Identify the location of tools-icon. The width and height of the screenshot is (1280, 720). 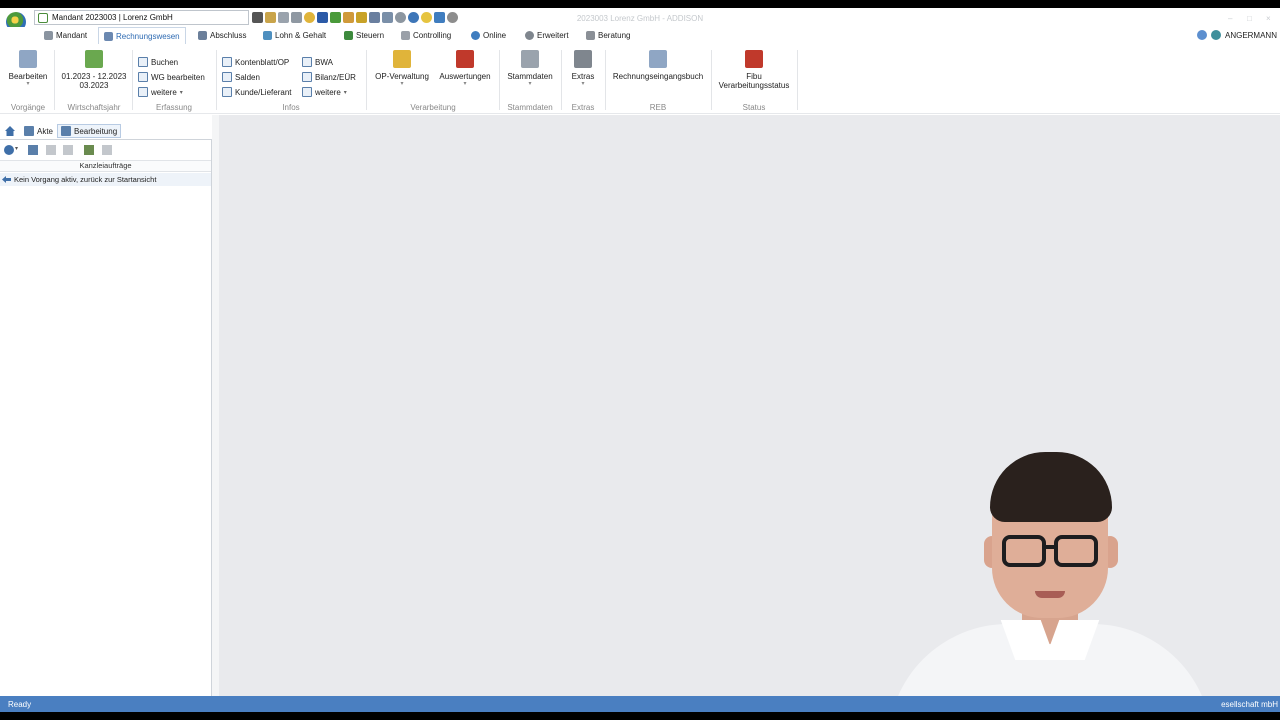
(583, 59).